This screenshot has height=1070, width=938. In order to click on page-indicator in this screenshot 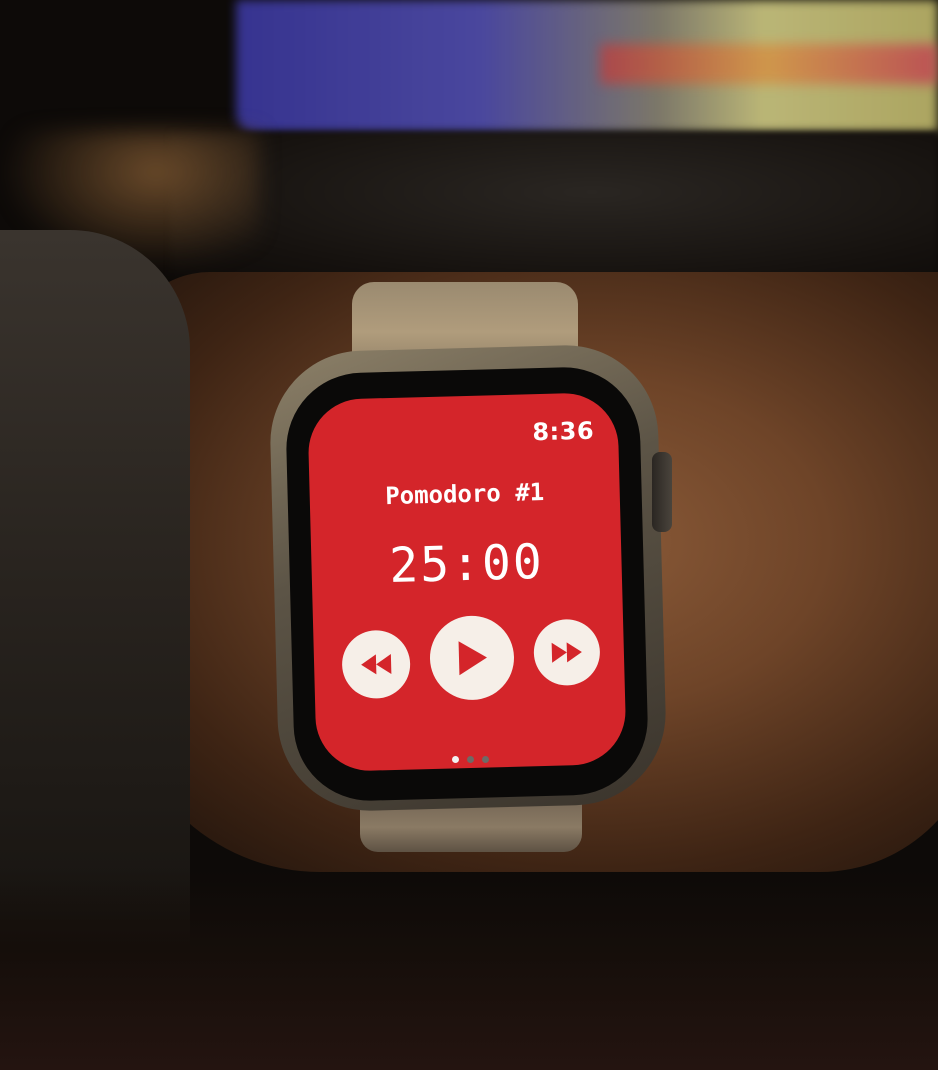, I will do `click(470, 759)`.